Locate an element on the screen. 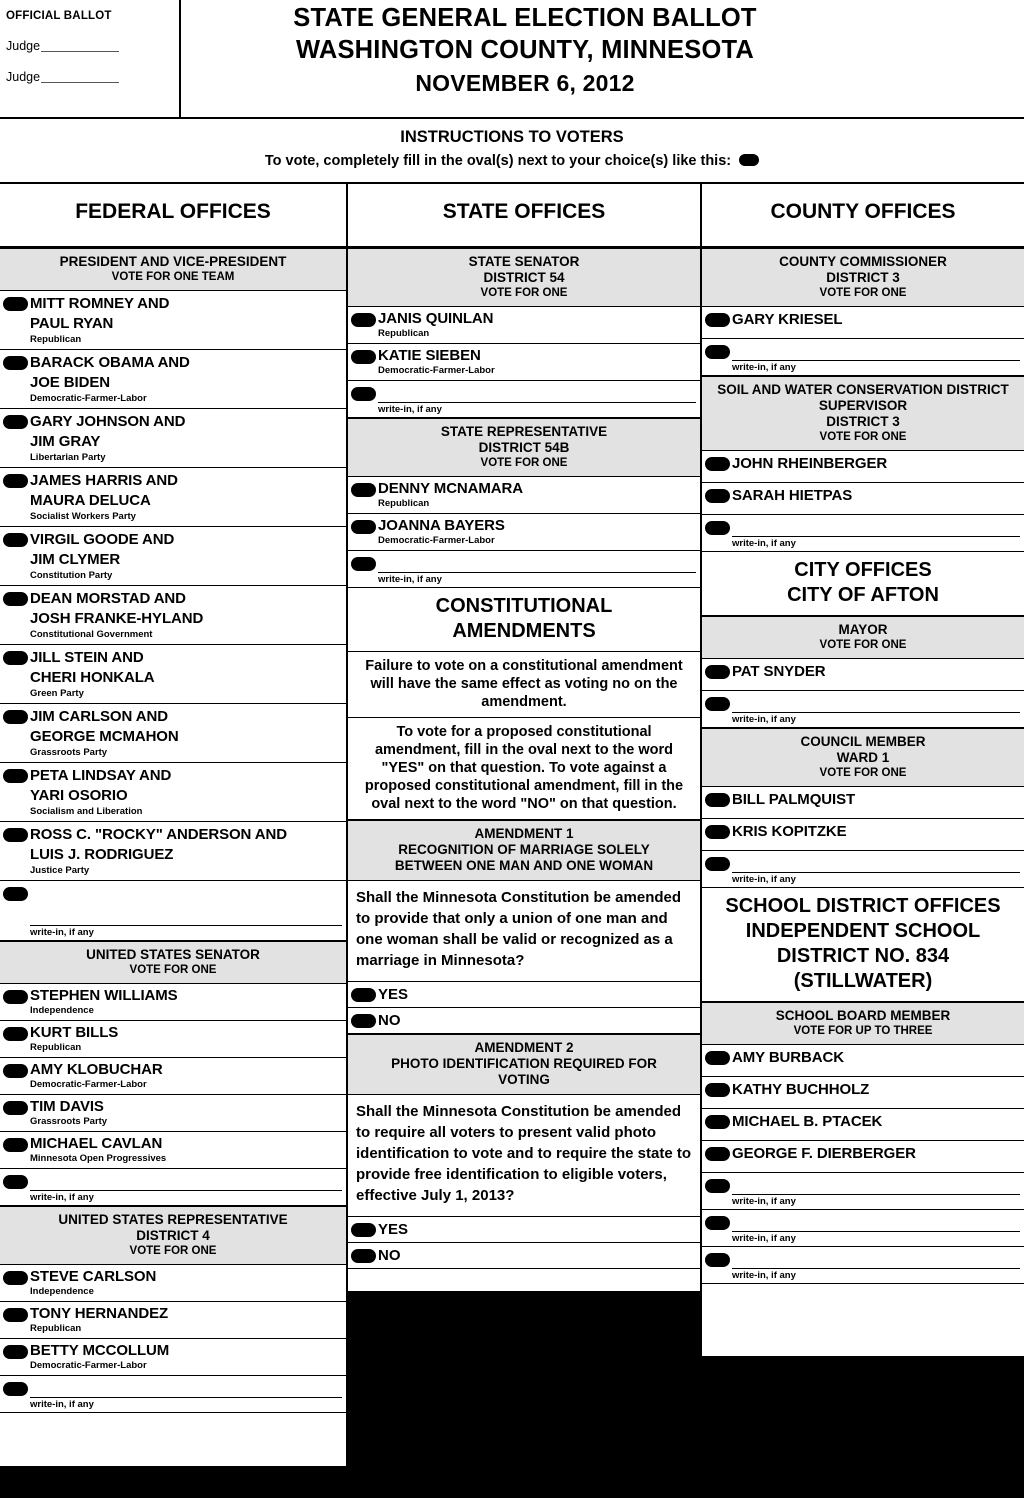  candidate-row: DENNY MCNAMARA Republican is located at coordinates (524, 495).